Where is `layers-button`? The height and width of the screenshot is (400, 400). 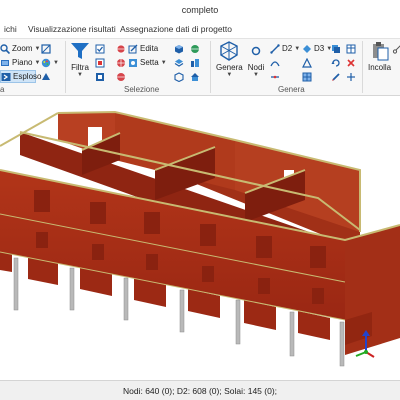
layers-button is located at coordinates (179, 62).